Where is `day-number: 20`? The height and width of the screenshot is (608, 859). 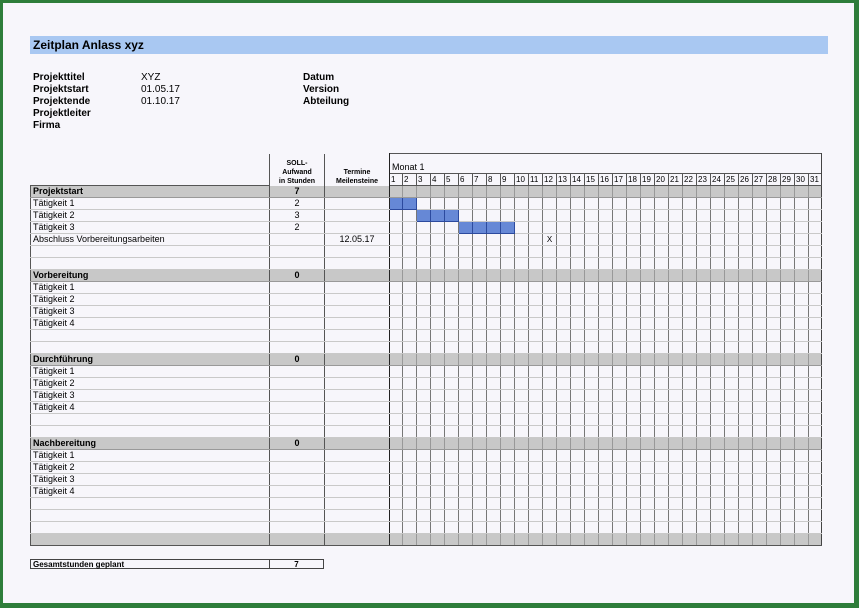 day-number: 20 is located at coordinates (661, 179).